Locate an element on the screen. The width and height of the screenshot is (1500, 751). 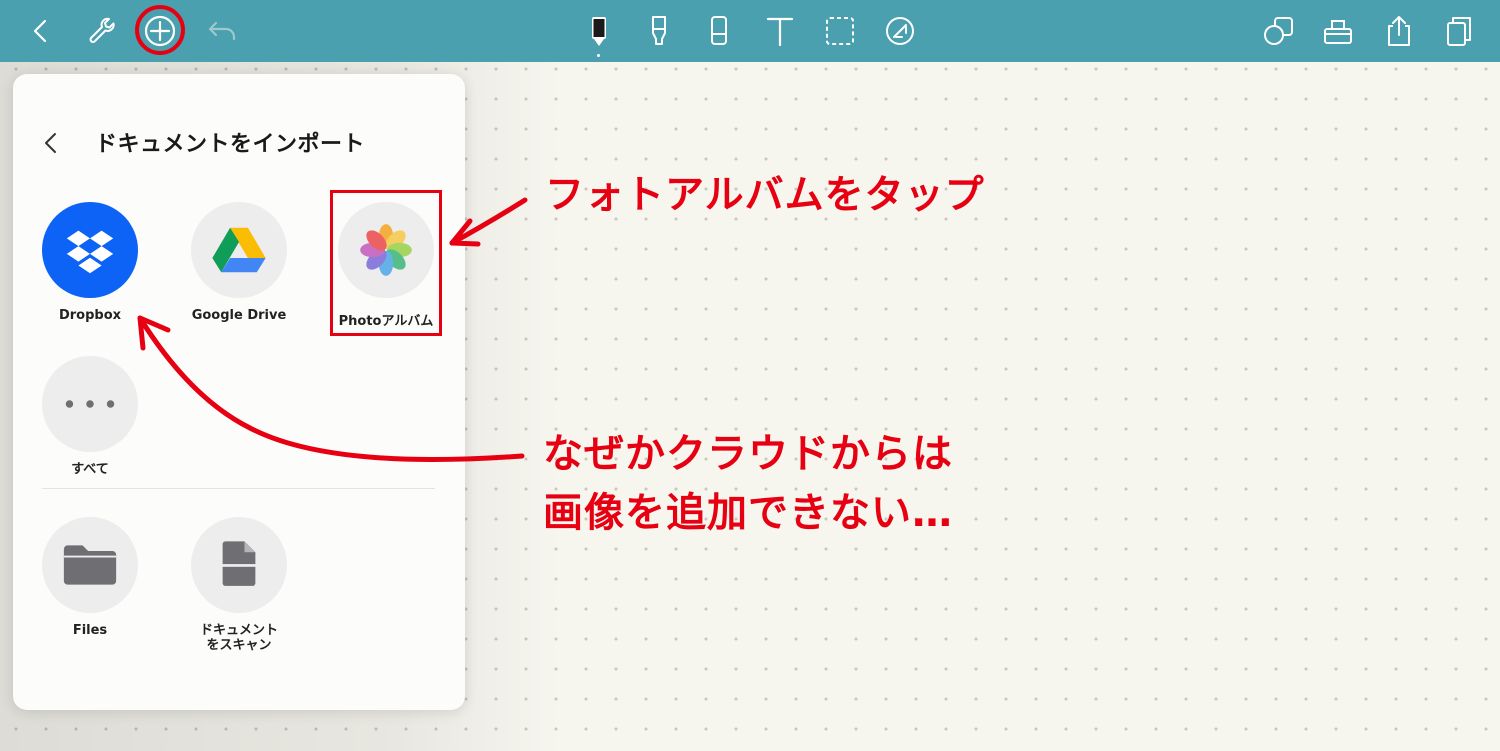
all-sources-button: すべて is located at coordinates (90, 416).